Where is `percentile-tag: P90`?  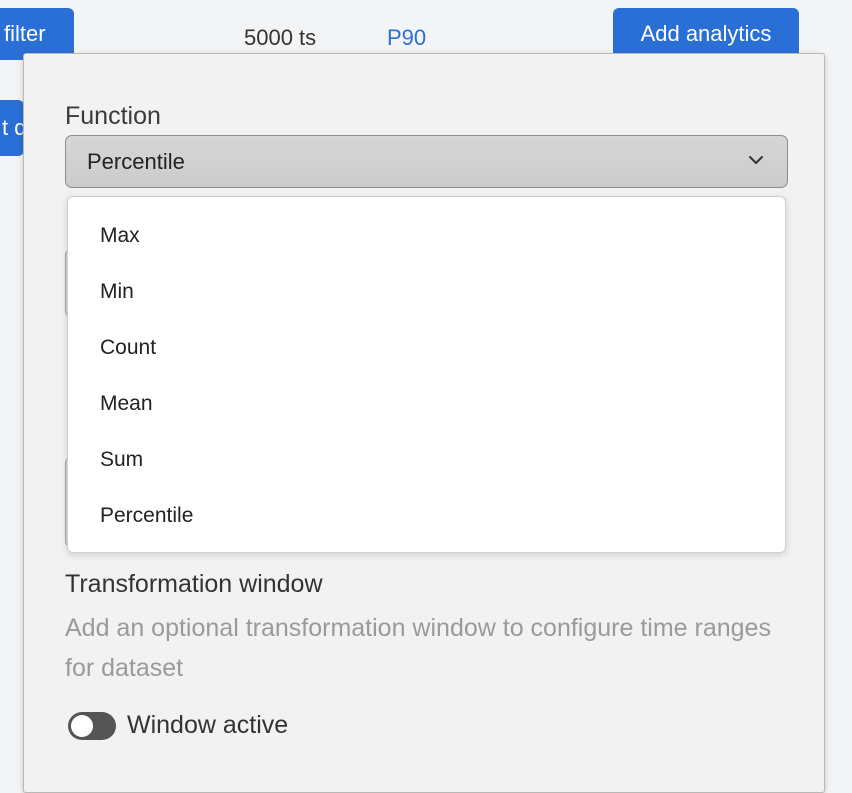
percentile-tag: P90 is located at coordinates (406, 38).